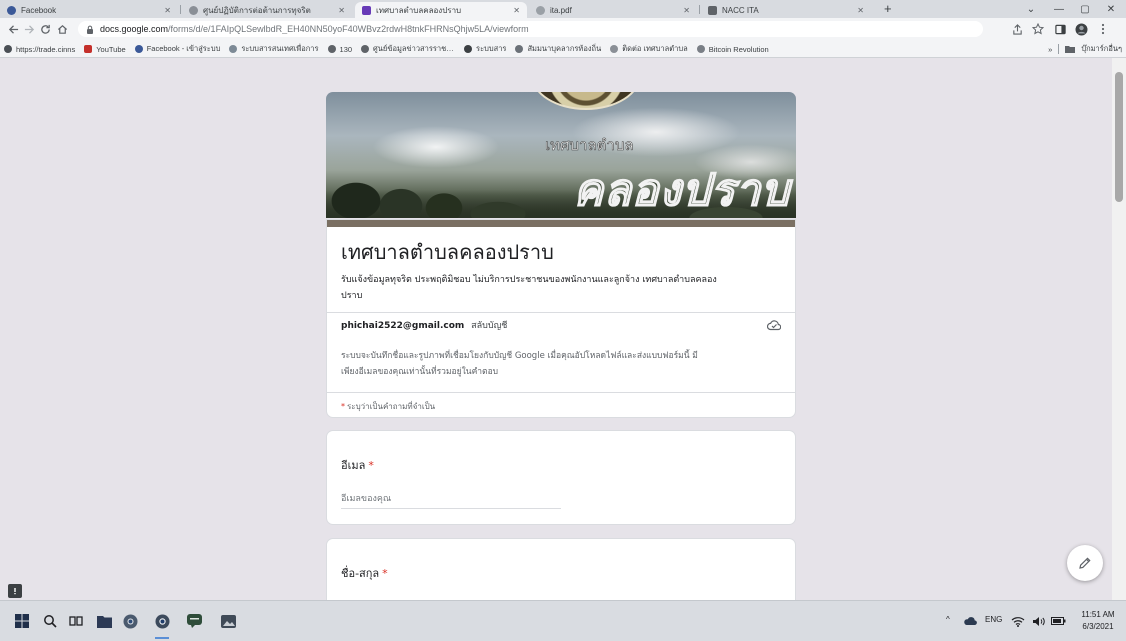 Image resolution: width=1126 pixels, height=641 pixels. I want to click on tab-pdf: ita.pdf ✕, so click(613, 10).